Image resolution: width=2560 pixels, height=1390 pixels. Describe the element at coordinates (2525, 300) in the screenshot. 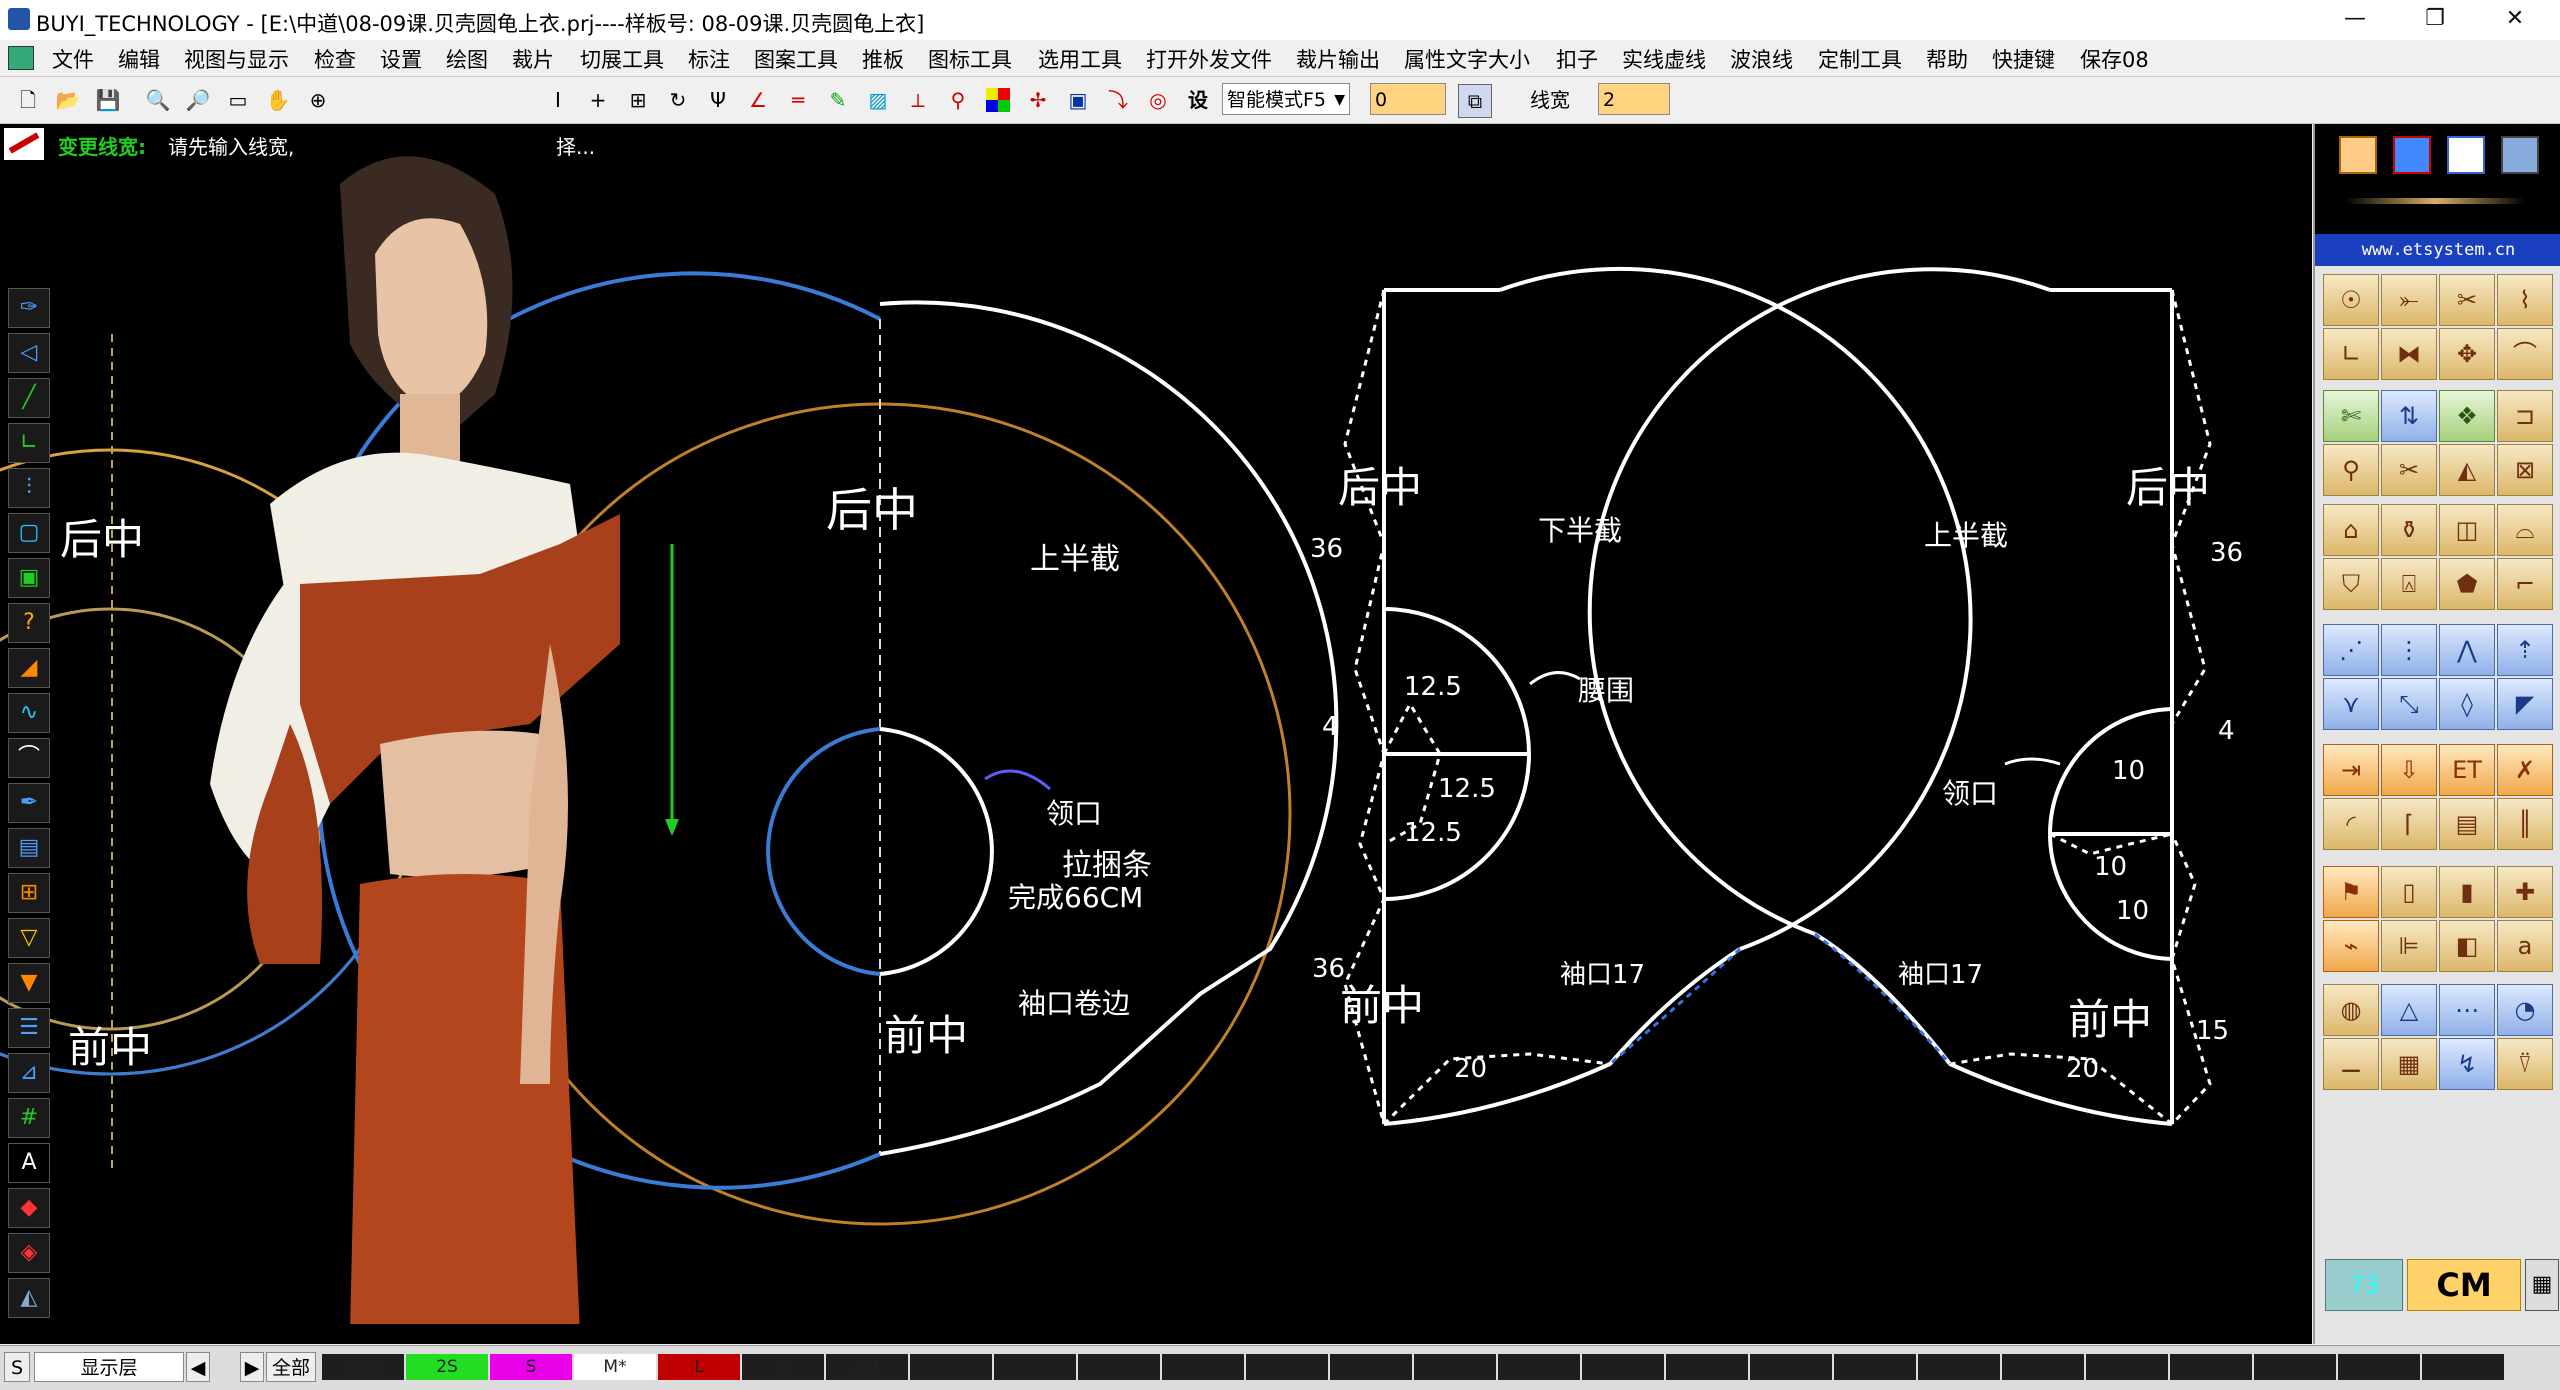

I see `panel-tool-4-icon: ⌇` at that location.